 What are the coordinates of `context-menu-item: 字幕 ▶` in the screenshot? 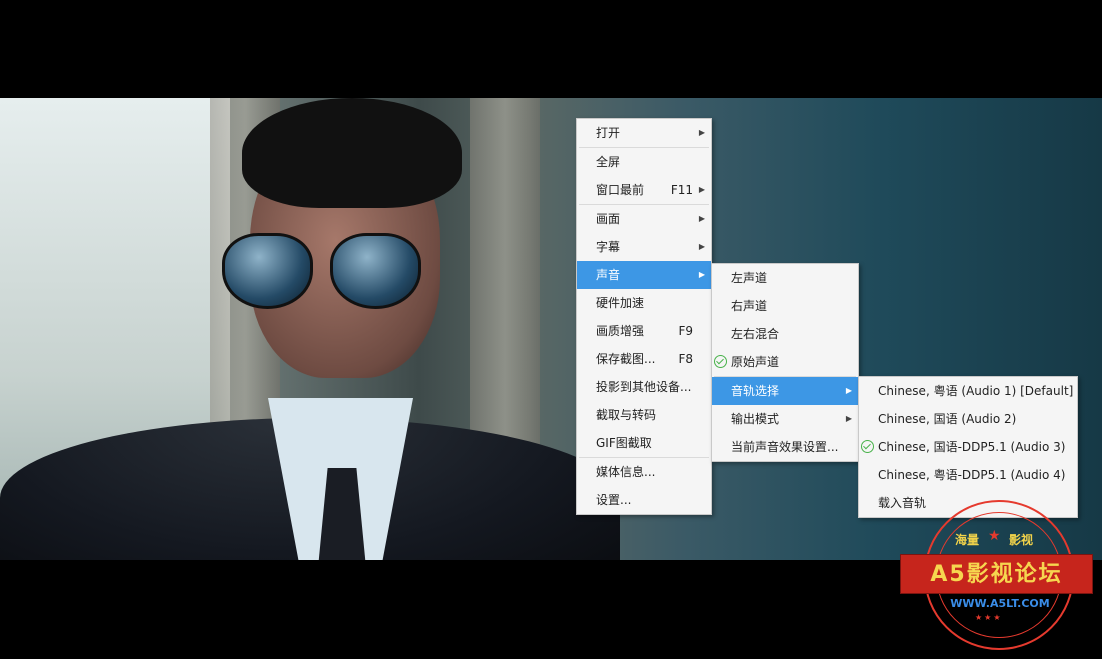 It's located at (644, 247).